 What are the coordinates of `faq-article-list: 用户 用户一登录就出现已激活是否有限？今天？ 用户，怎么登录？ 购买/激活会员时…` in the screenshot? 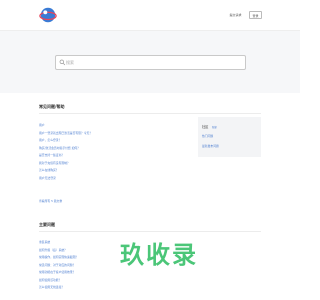 It's located at (65, 154).